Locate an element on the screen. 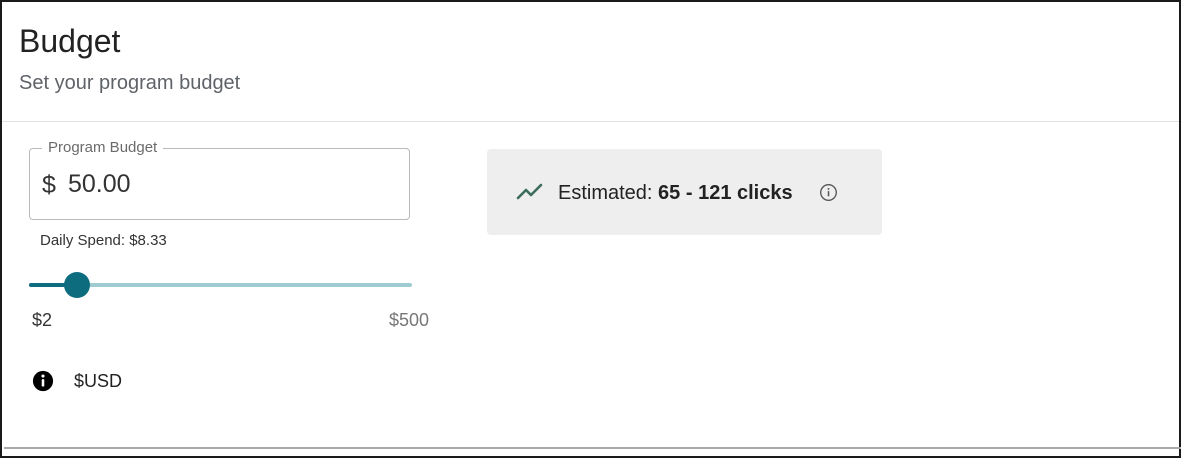 The height and width of the screenshot is (458, 1181). program-budget-input is located at coordinates (228, 184).